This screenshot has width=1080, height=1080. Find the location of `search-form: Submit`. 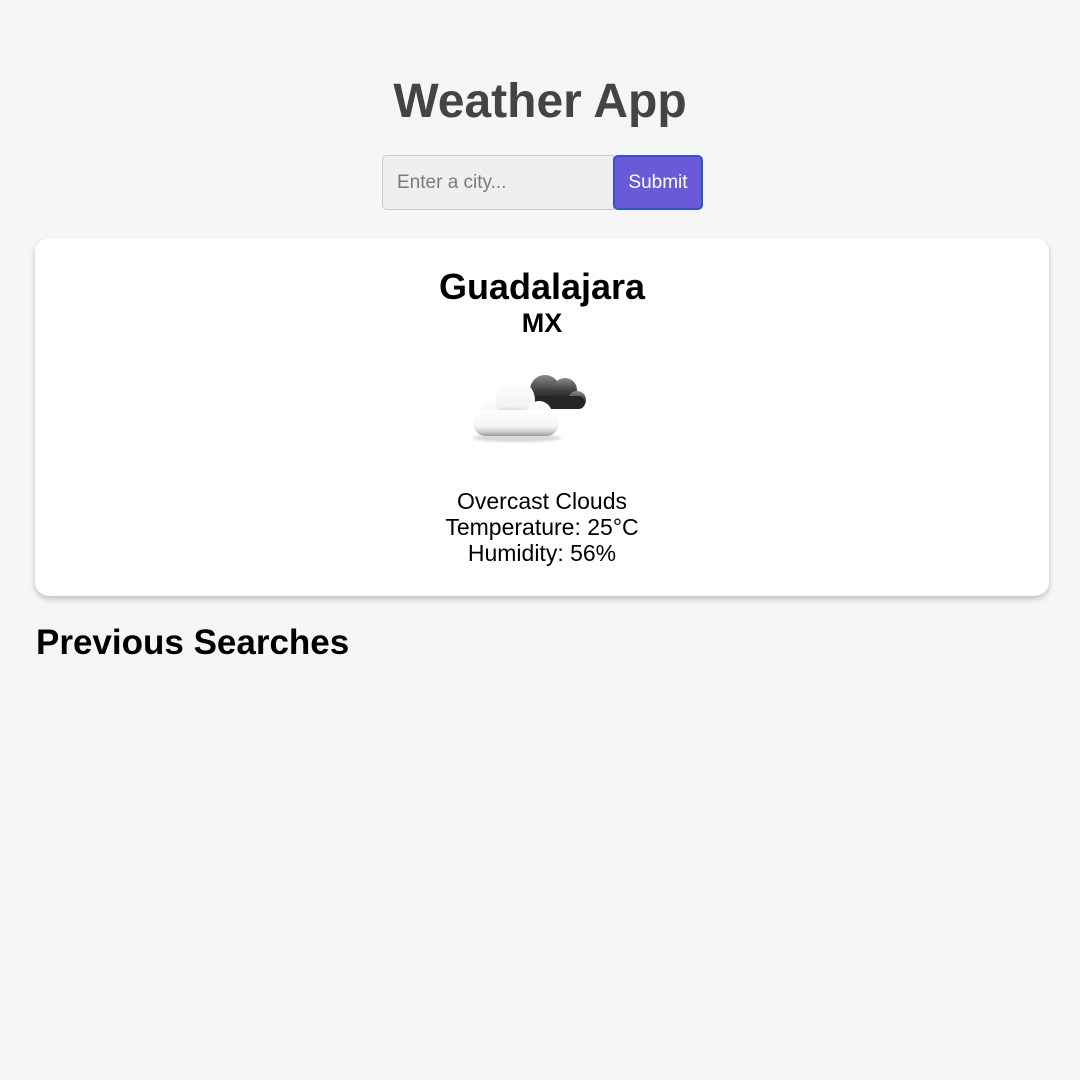

search-form: Submit is located at coordinates (542, 182).